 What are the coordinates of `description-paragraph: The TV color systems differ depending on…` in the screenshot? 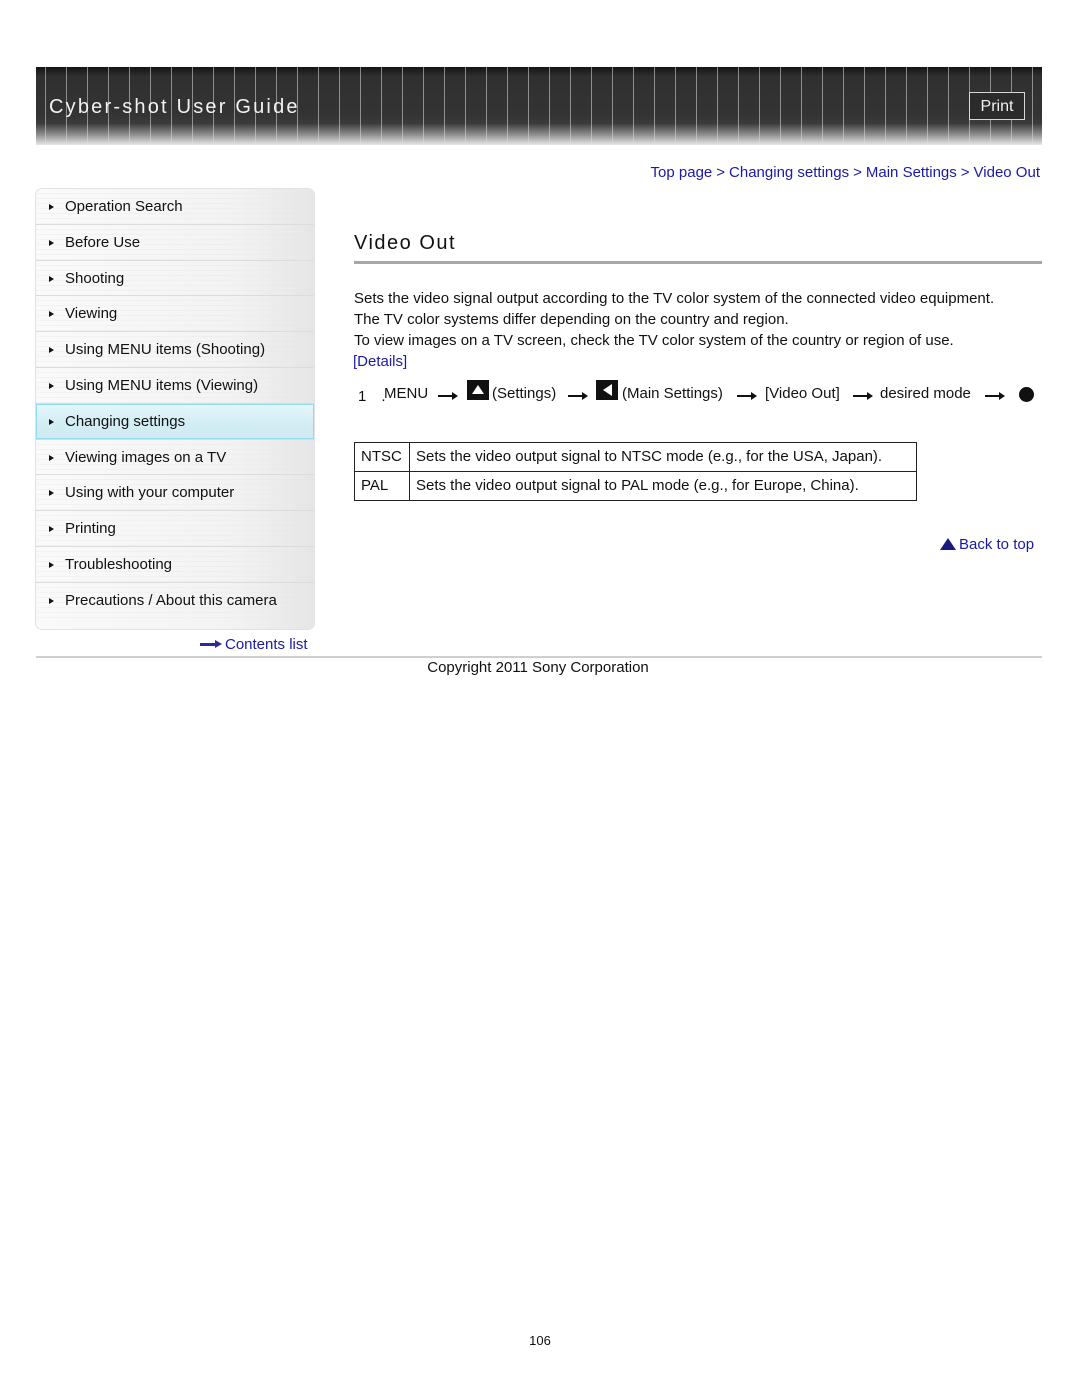 It's located at (571, 319).